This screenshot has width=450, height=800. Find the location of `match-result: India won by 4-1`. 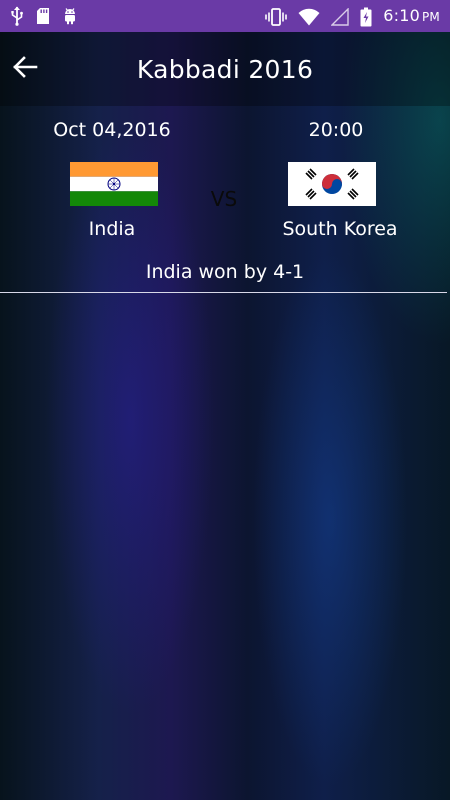

match-result: India won by 4-1 is located at coordinates (225, 272).